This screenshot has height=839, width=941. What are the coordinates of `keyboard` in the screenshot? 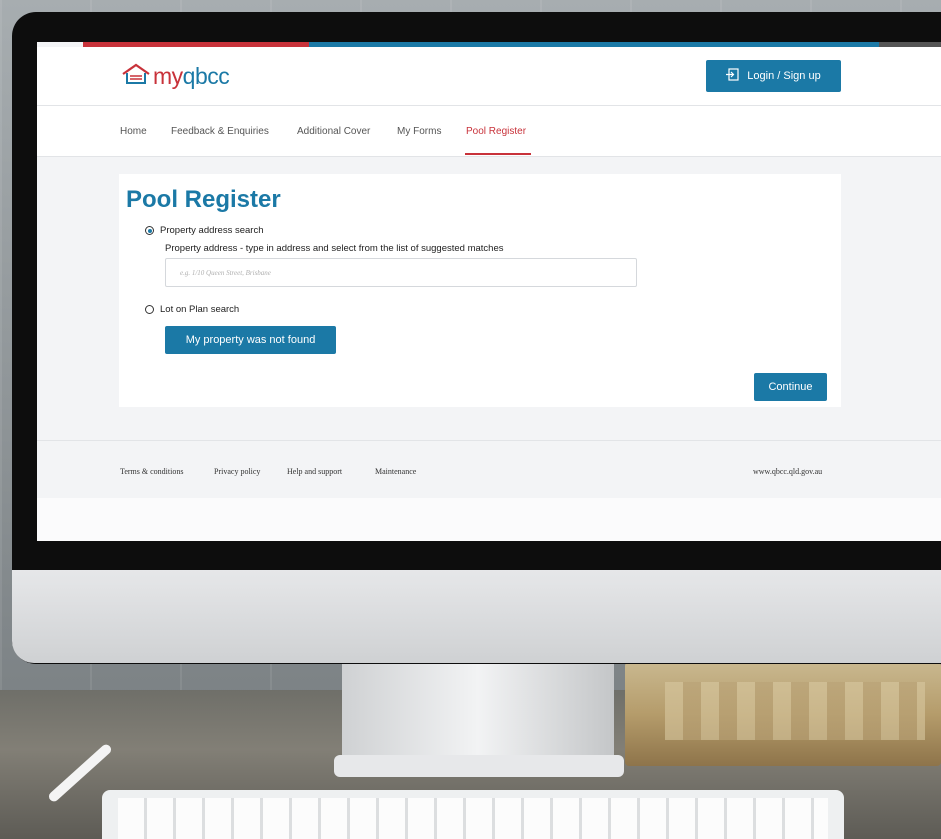 It's located at (473, 814).